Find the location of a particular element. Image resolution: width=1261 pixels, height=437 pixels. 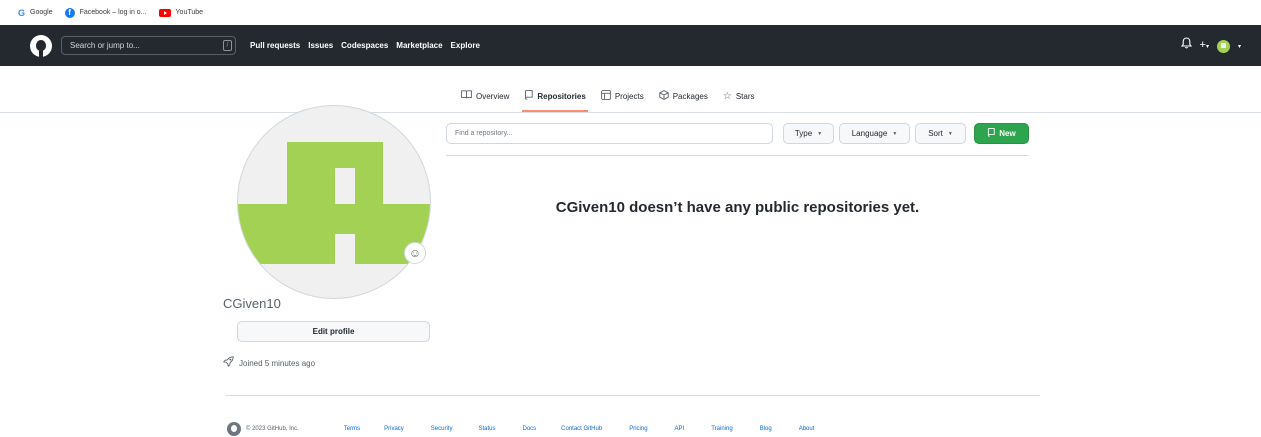

footer-link-terms: Terms is located at coordinates (352, 429).